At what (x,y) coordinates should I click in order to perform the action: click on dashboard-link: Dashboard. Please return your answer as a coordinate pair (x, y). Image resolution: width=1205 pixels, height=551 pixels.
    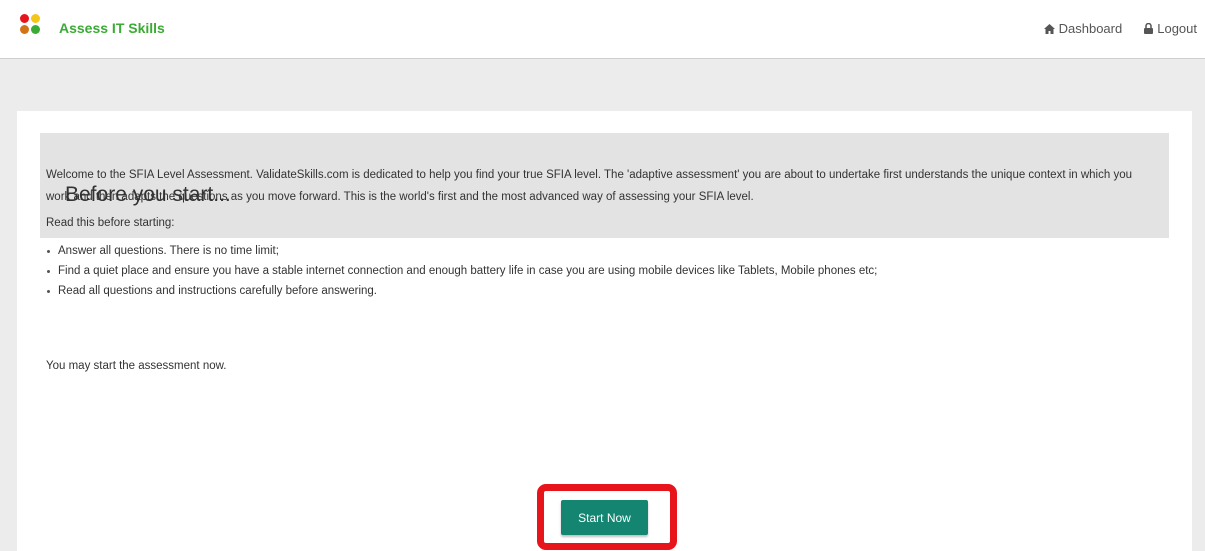
    Looking at the image, I should click on (1083, 28).